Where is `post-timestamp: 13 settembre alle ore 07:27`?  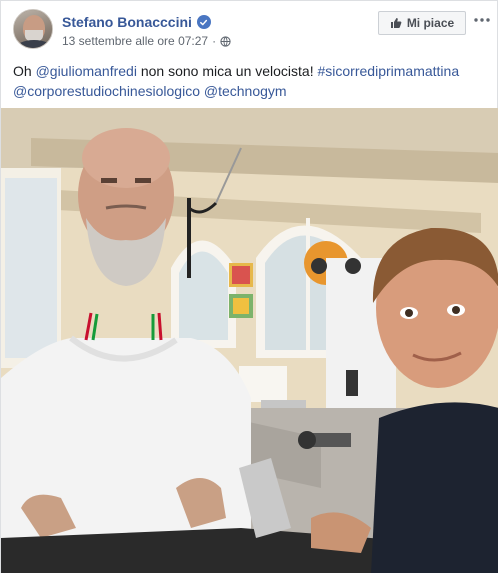
post-timestamp: 13 settembre alle ore 07:27 is located at coordinates (135, 41).